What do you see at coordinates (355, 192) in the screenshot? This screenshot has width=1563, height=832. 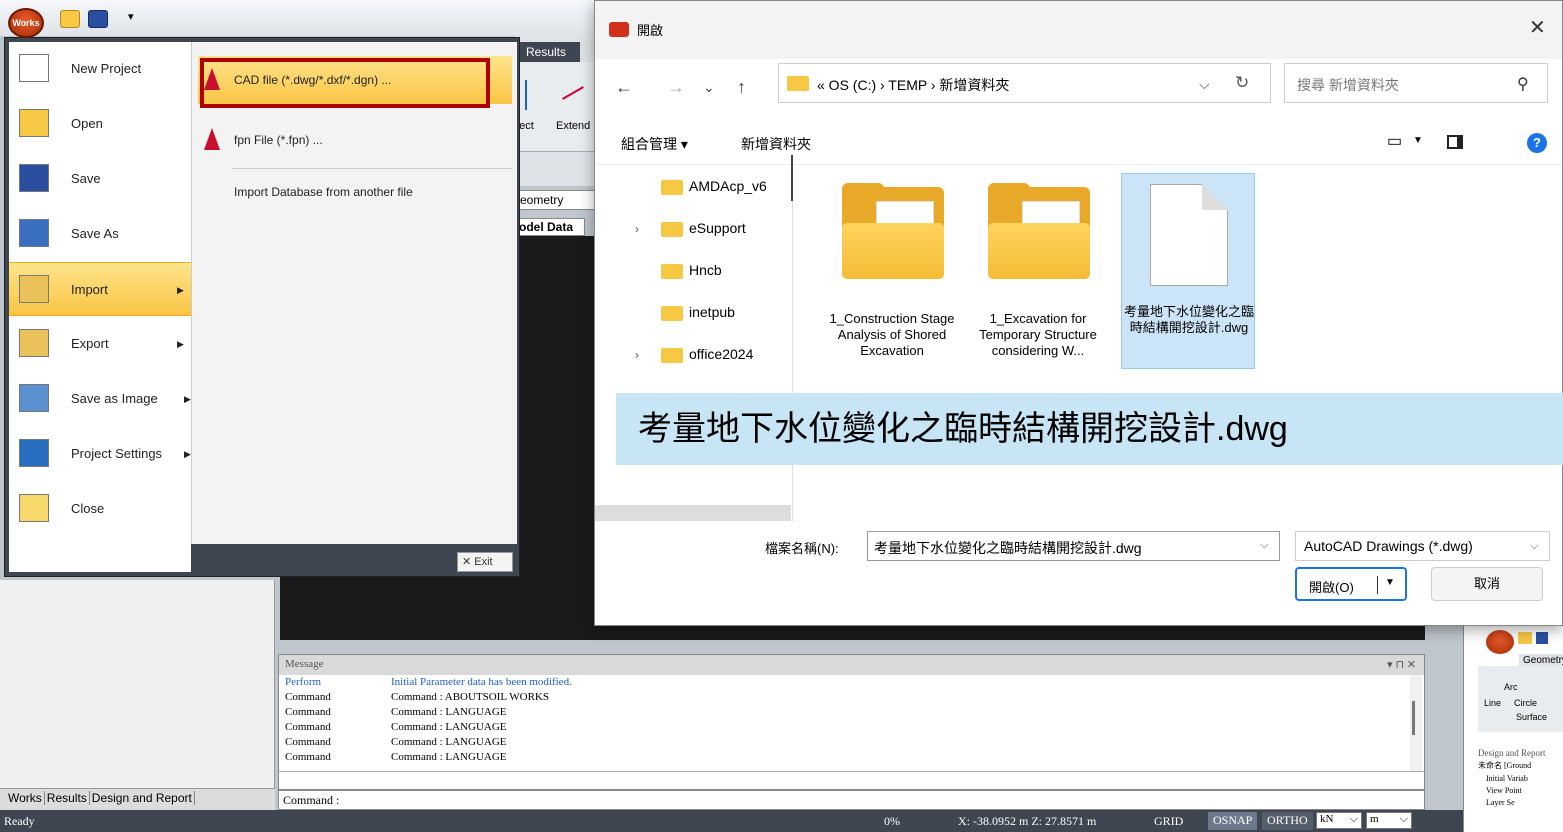 I see `import-database-item: Import Database from another file` at bounding box center [355, 192].